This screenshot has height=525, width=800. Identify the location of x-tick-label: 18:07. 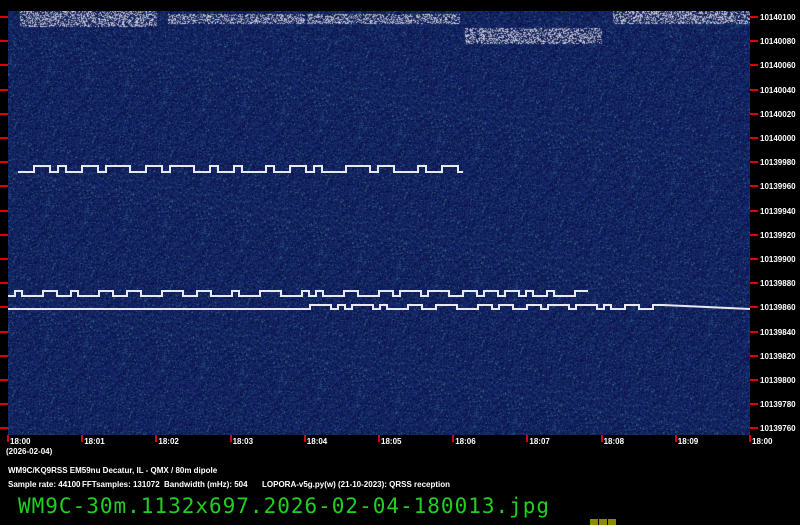
(539, 441).